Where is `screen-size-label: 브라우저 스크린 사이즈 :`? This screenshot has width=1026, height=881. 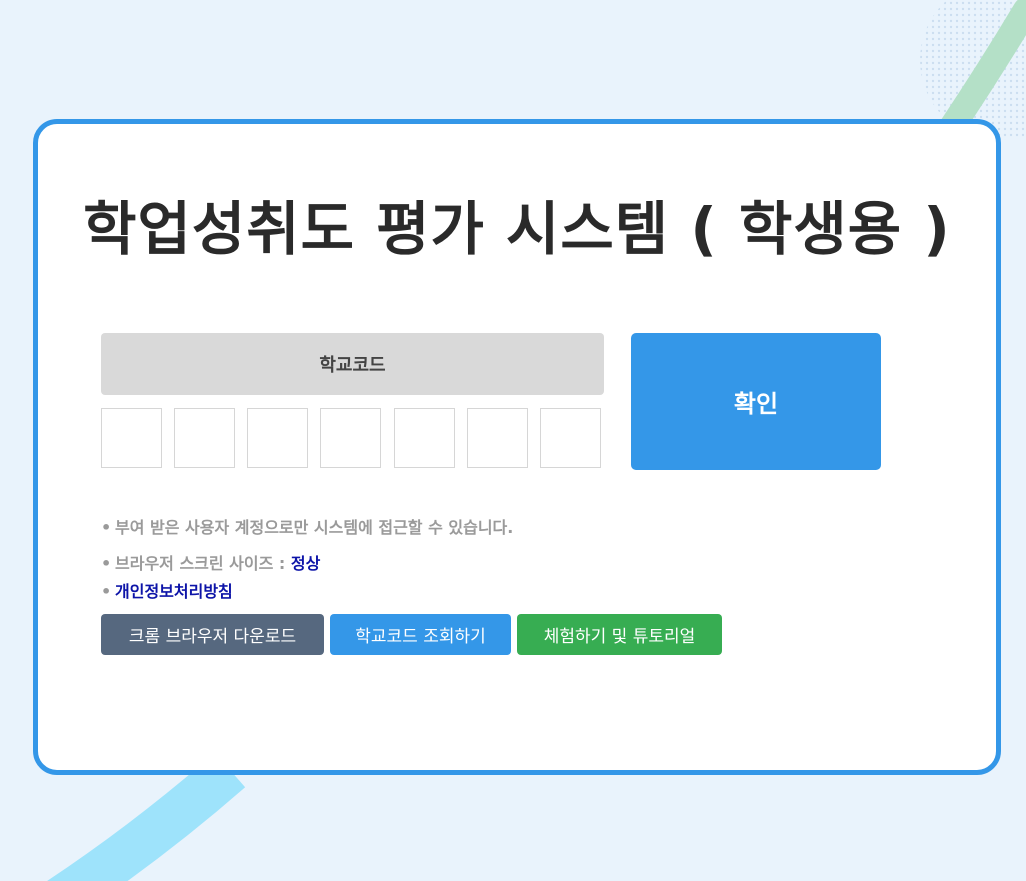 screen-size-label: 브라우저 스크린 사이즈 : is located at coordinates (203, 563).